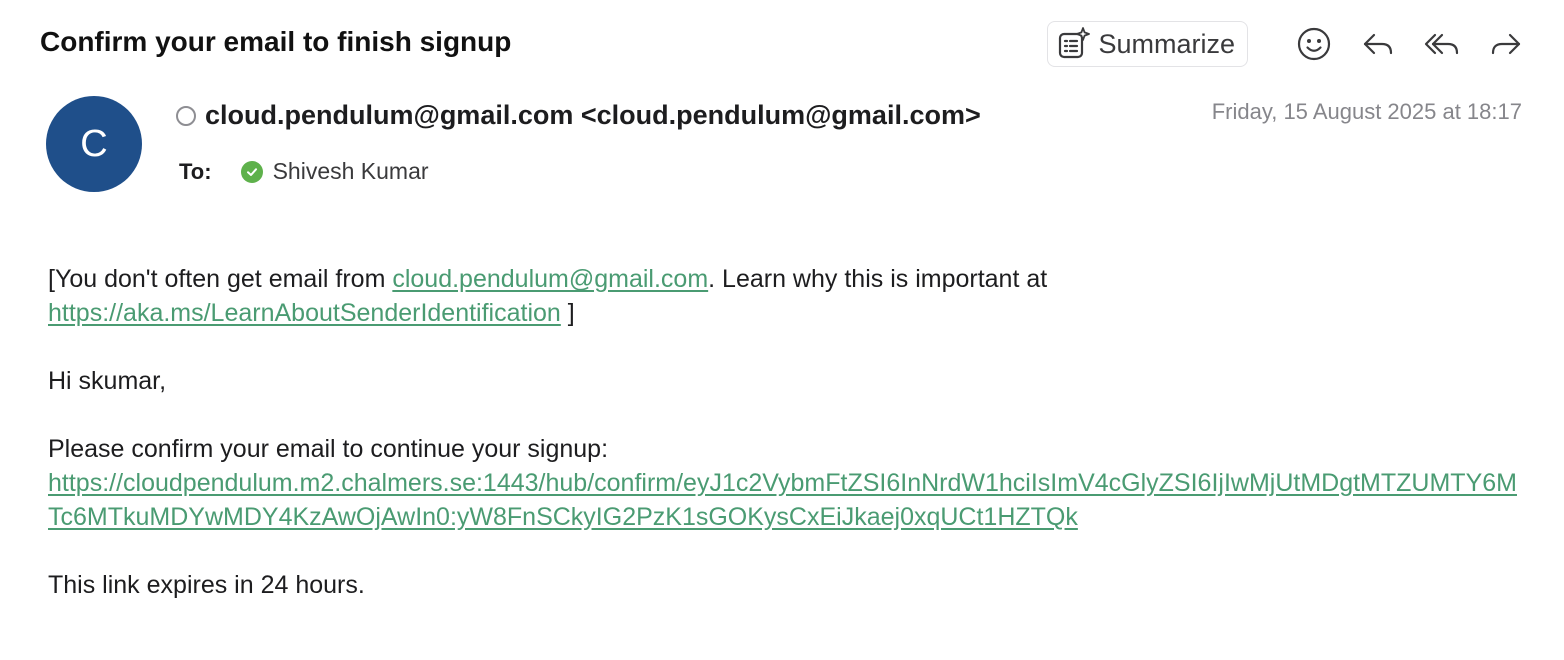  I want to click on forward-icon, so click(1506, 44).